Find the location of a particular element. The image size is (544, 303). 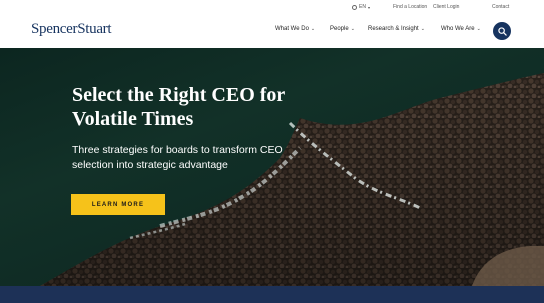

section-band is located at coordinates (272, 294).